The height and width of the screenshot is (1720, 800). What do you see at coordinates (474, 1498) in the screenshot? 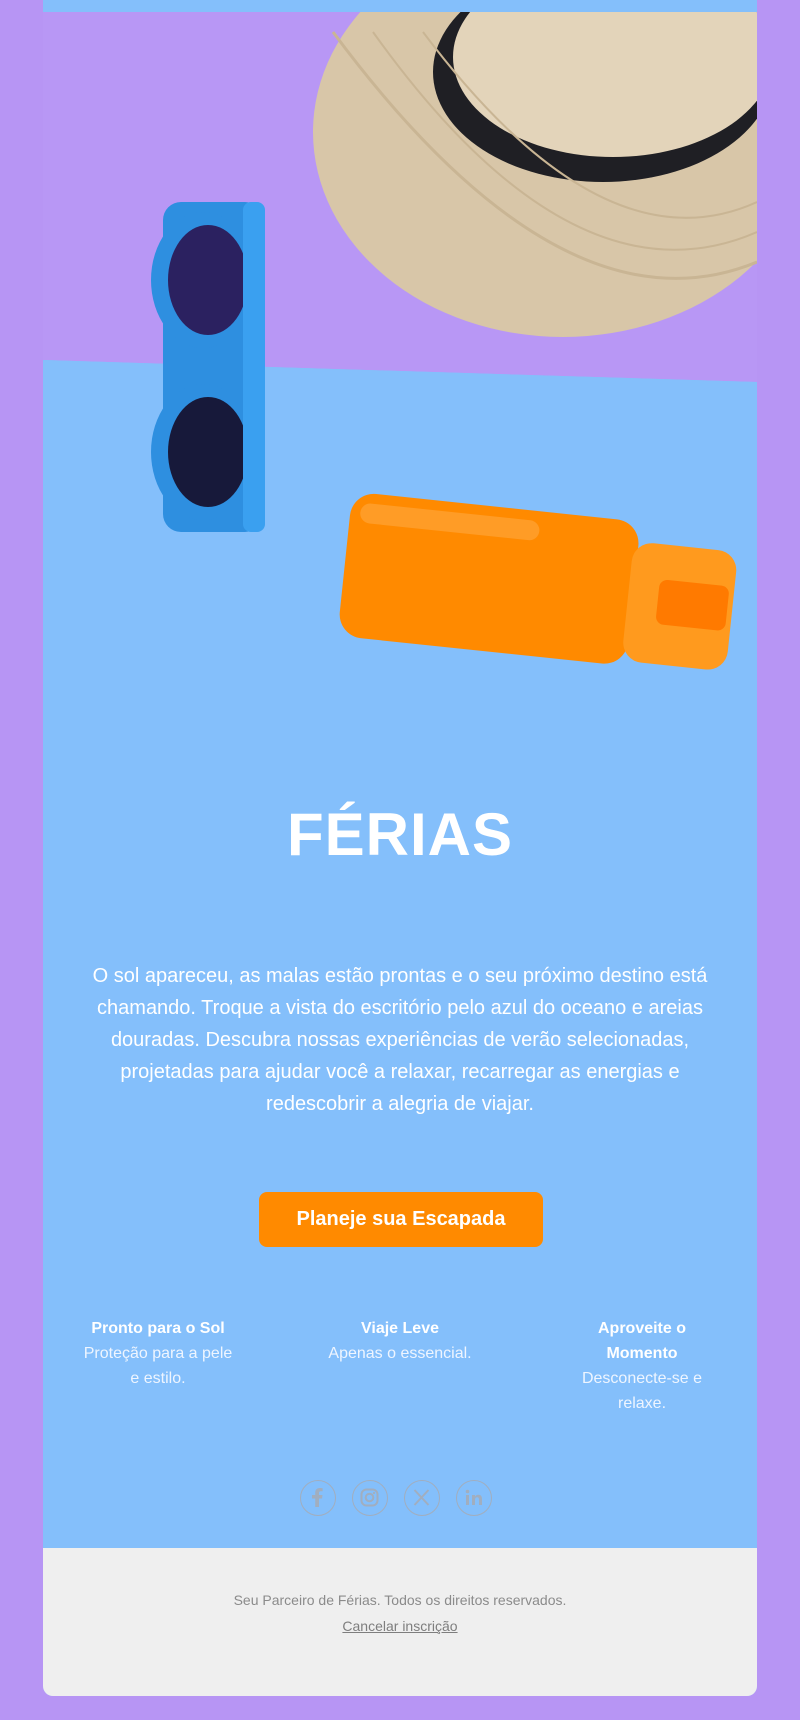
I see `linkedin-icon` at bounding box center [474, 1498].